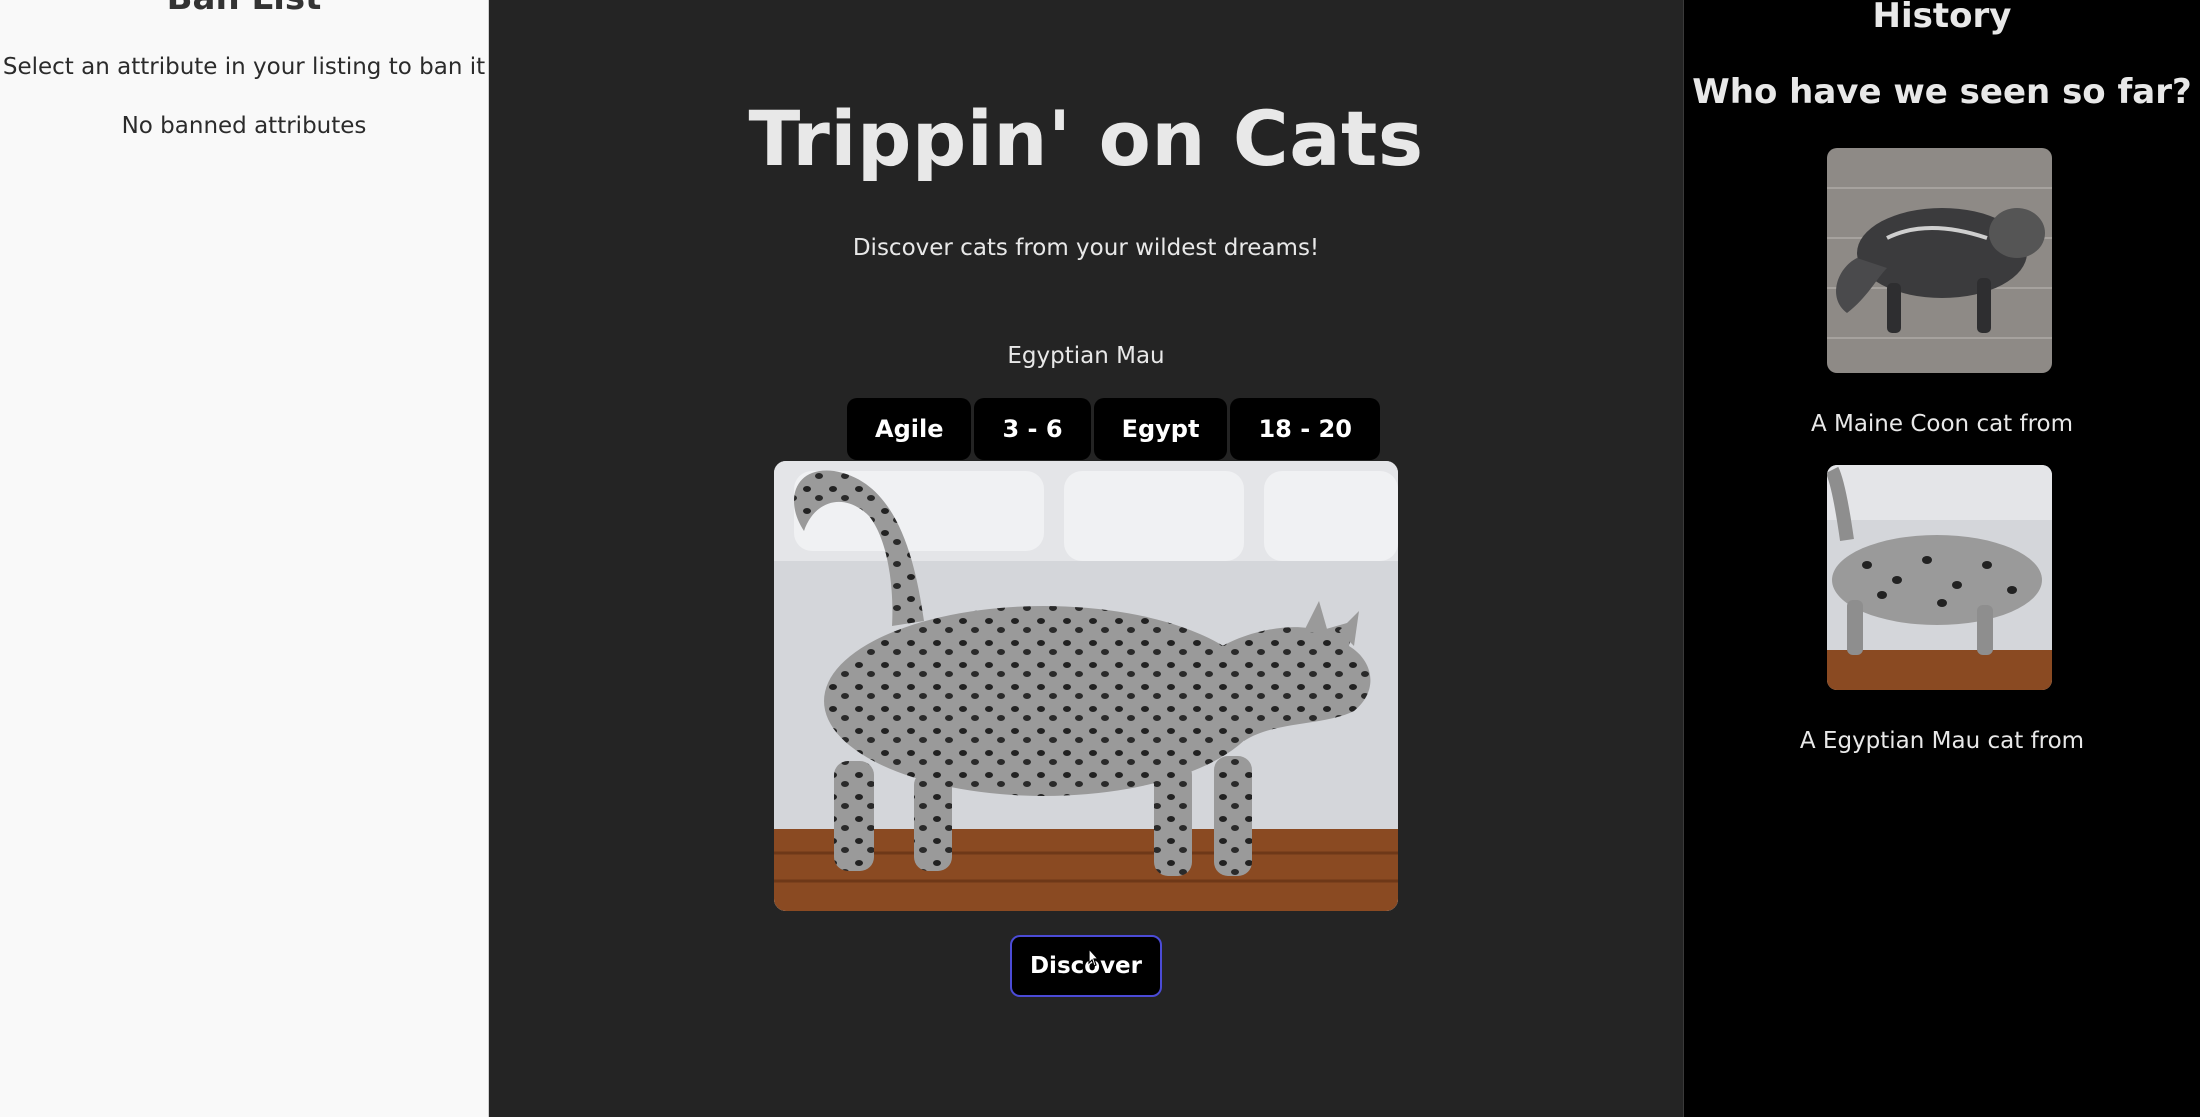 The width and height of the screenshot is (2200, 1117). I want to click on history-title: History, so click(1942, 18).